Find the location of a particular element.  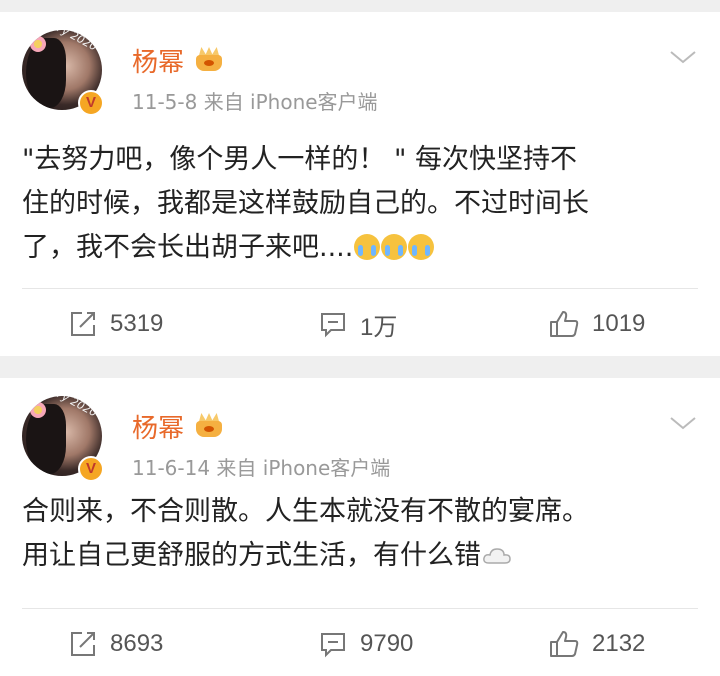

post-text: 合则来，不合则散。人生本就没有不散的宴席。 用让自己更舒服的方式生活，有什么错 is located at coordinates (362, 534).